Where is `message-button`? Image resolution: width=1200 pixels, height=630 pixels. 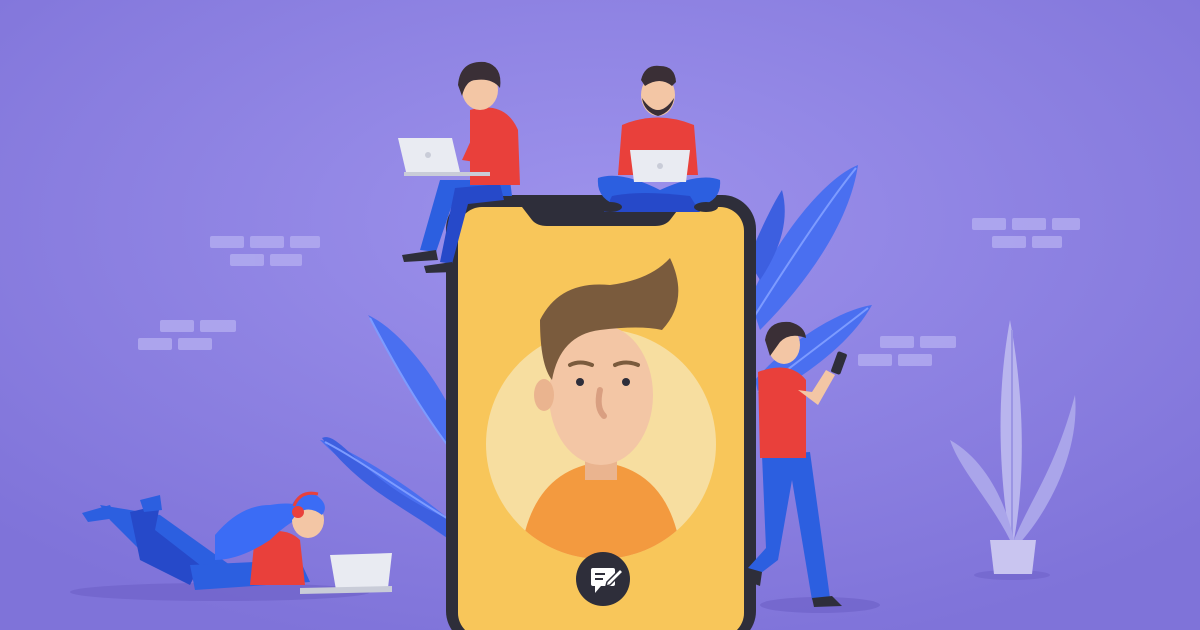 message-button is located at coordinates (603, 579).